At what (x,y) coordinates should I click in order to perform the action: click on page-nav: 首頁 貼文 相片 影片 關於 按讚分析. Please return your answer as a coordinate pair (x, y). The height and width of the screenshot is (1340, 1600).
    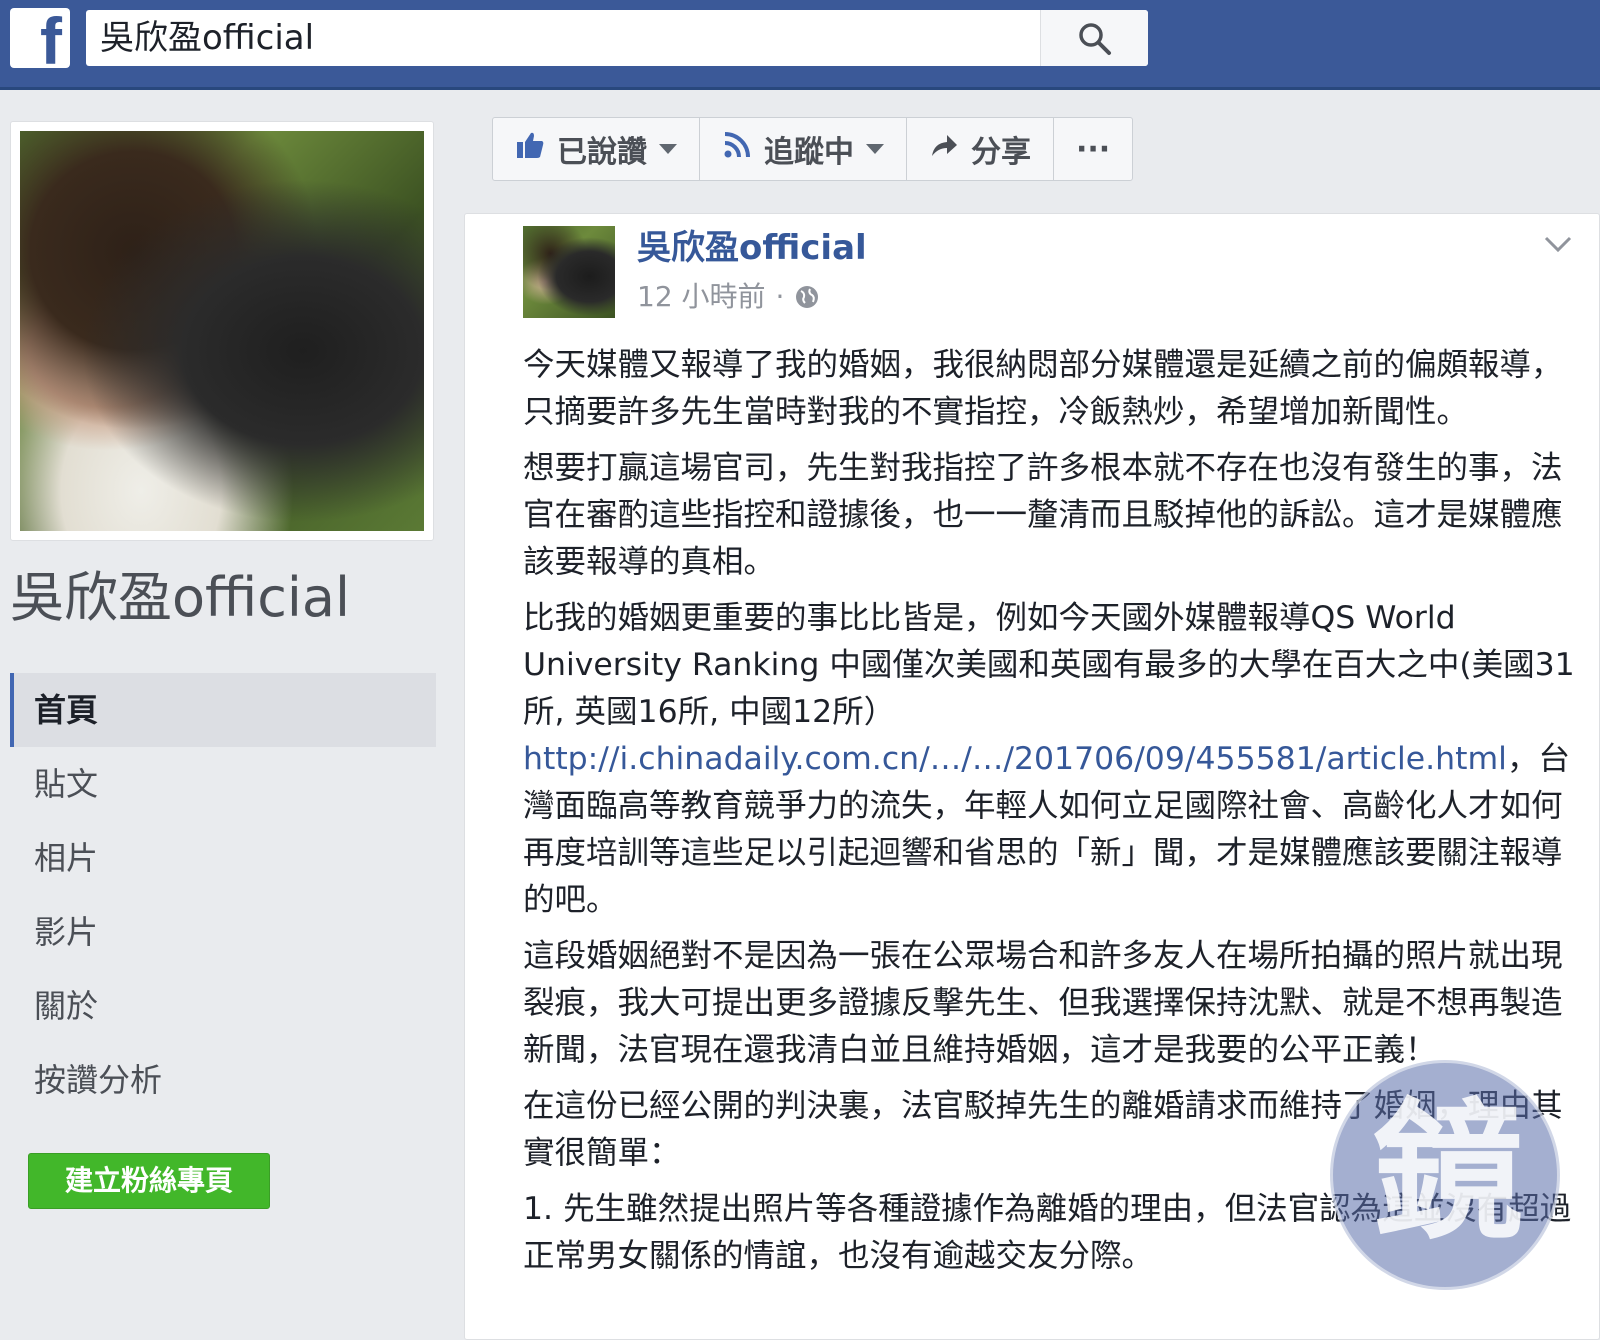
    Looking at the image, I should click on (223, 895).